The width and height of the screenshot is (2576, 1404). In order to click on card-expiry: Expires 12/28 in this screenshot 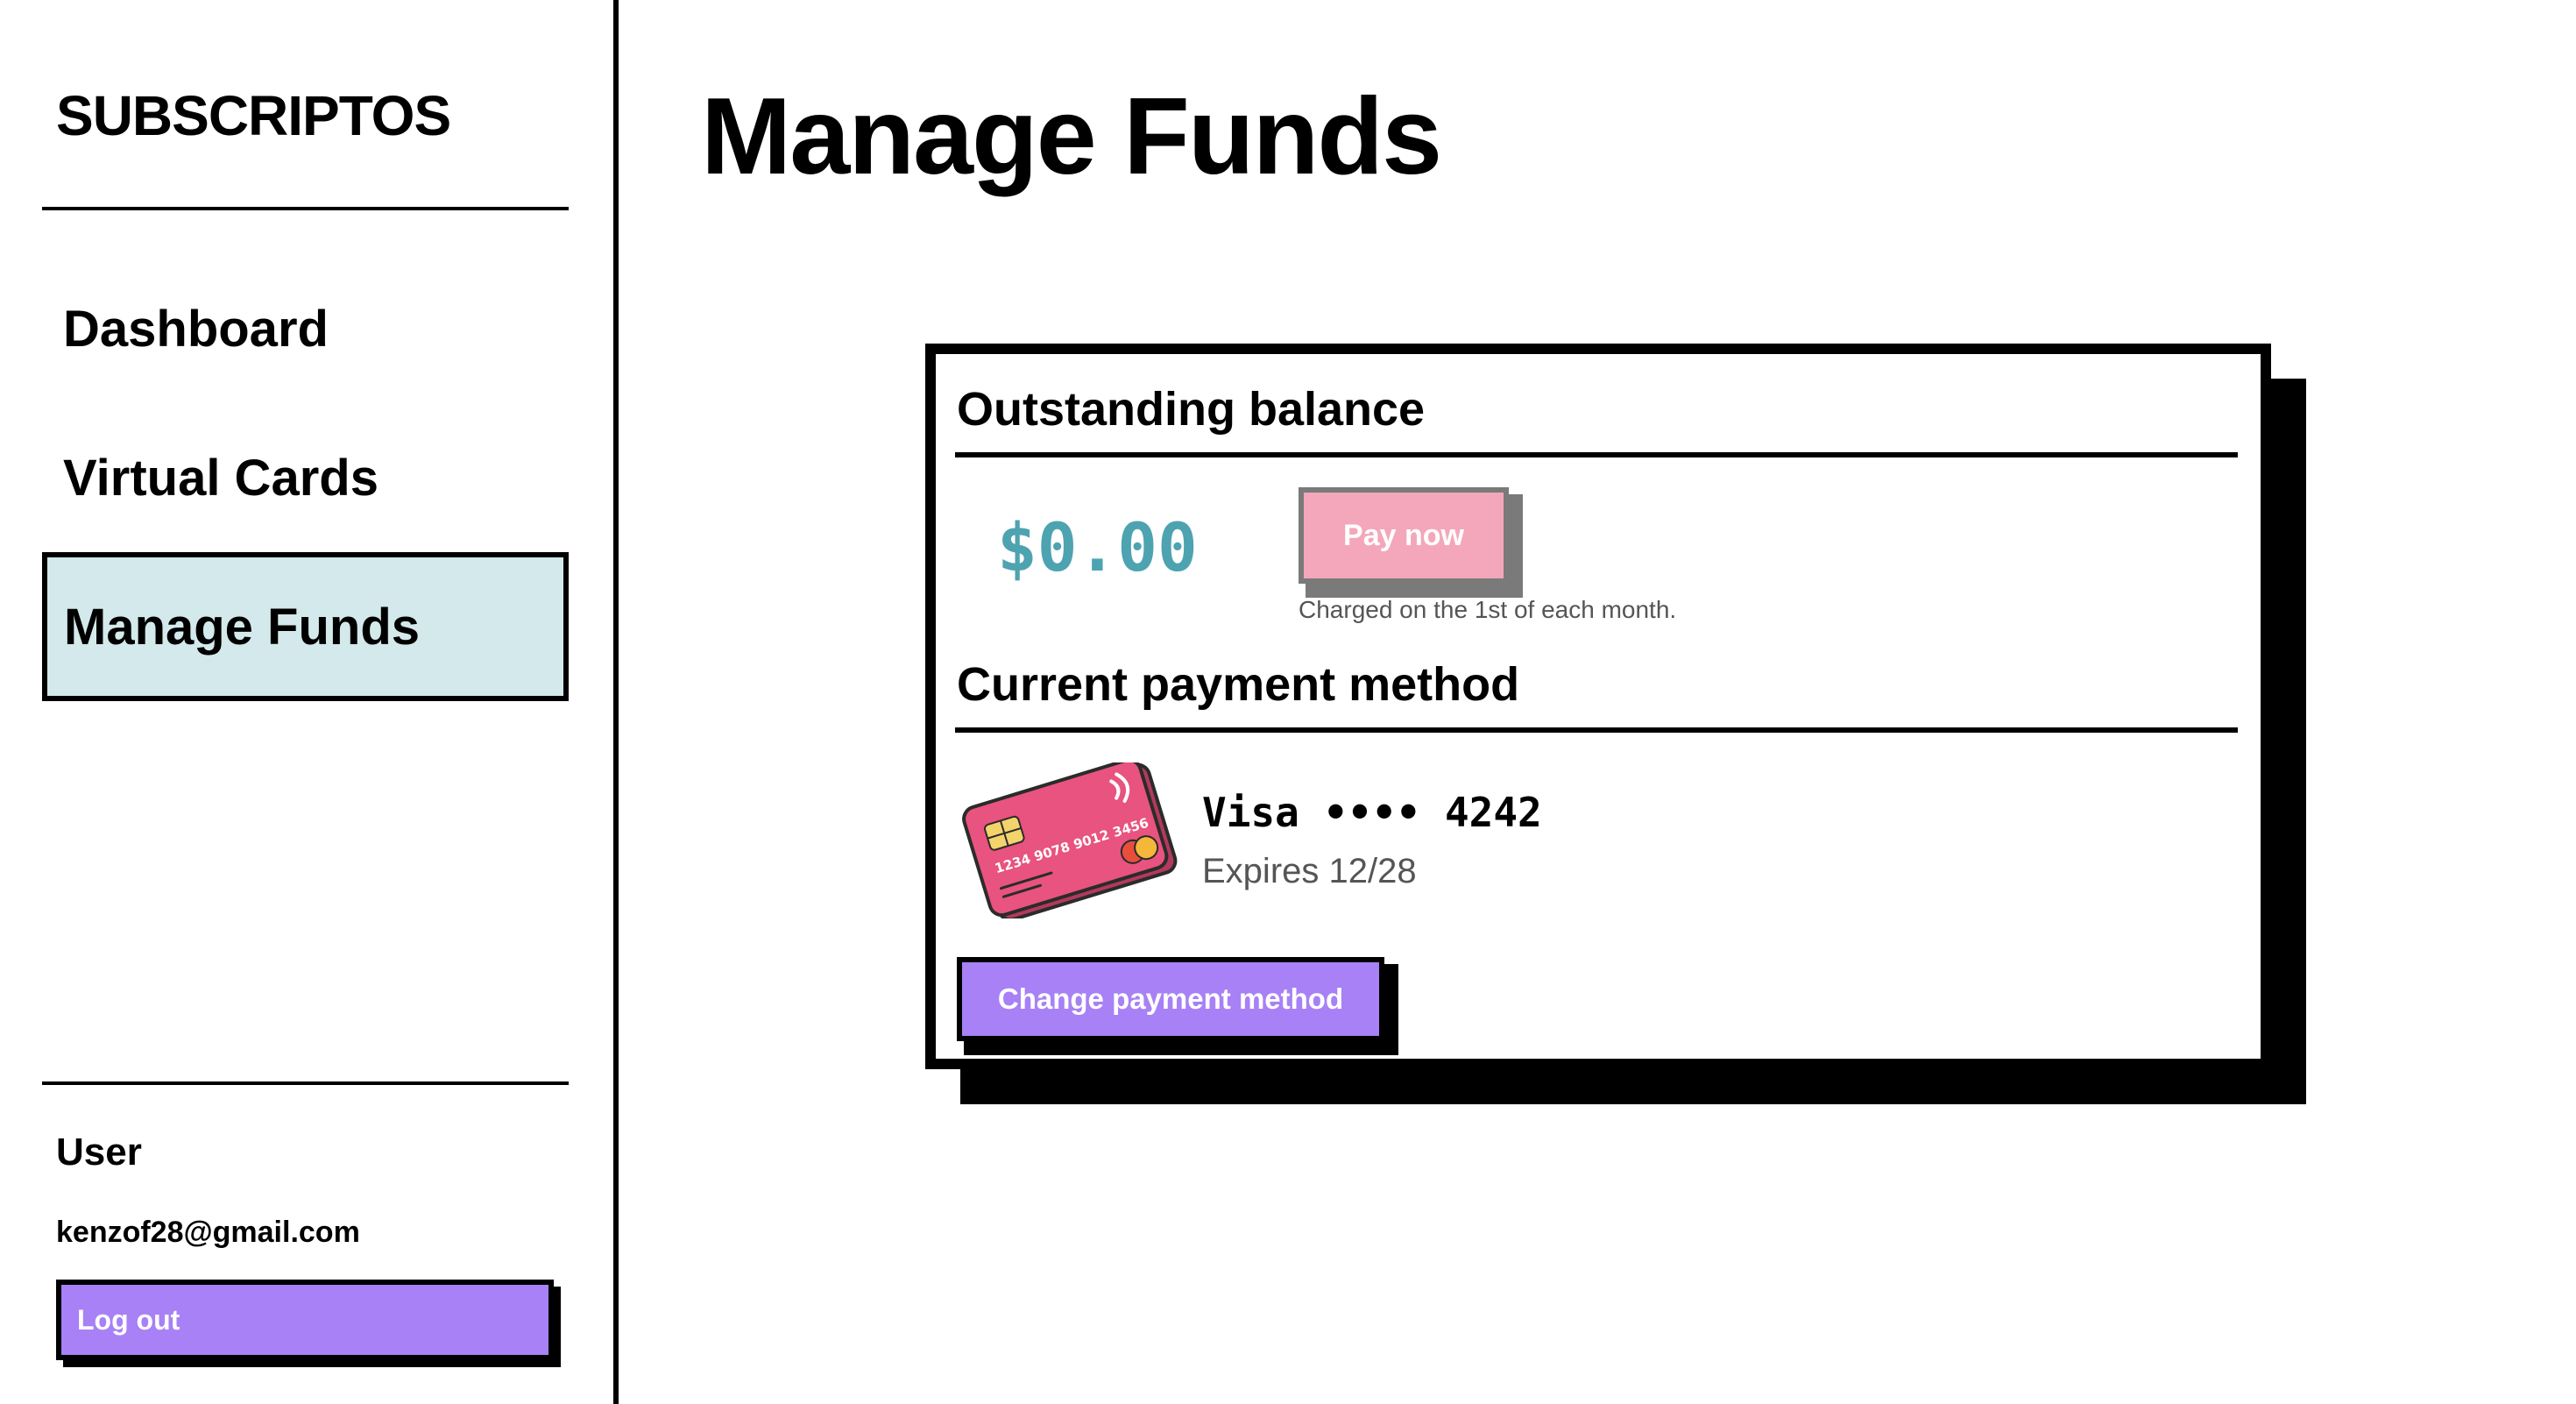, I will do `click(1309, 871)`.